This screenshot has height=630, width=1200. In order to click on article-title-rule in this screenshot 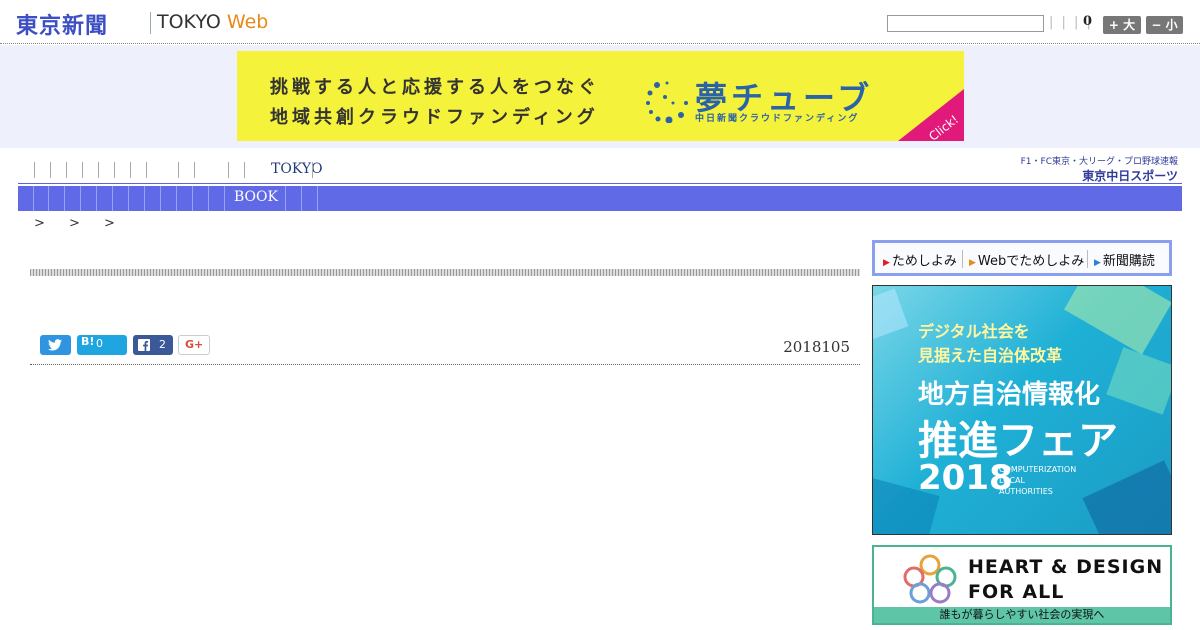, I will do `click(445, 272)`.